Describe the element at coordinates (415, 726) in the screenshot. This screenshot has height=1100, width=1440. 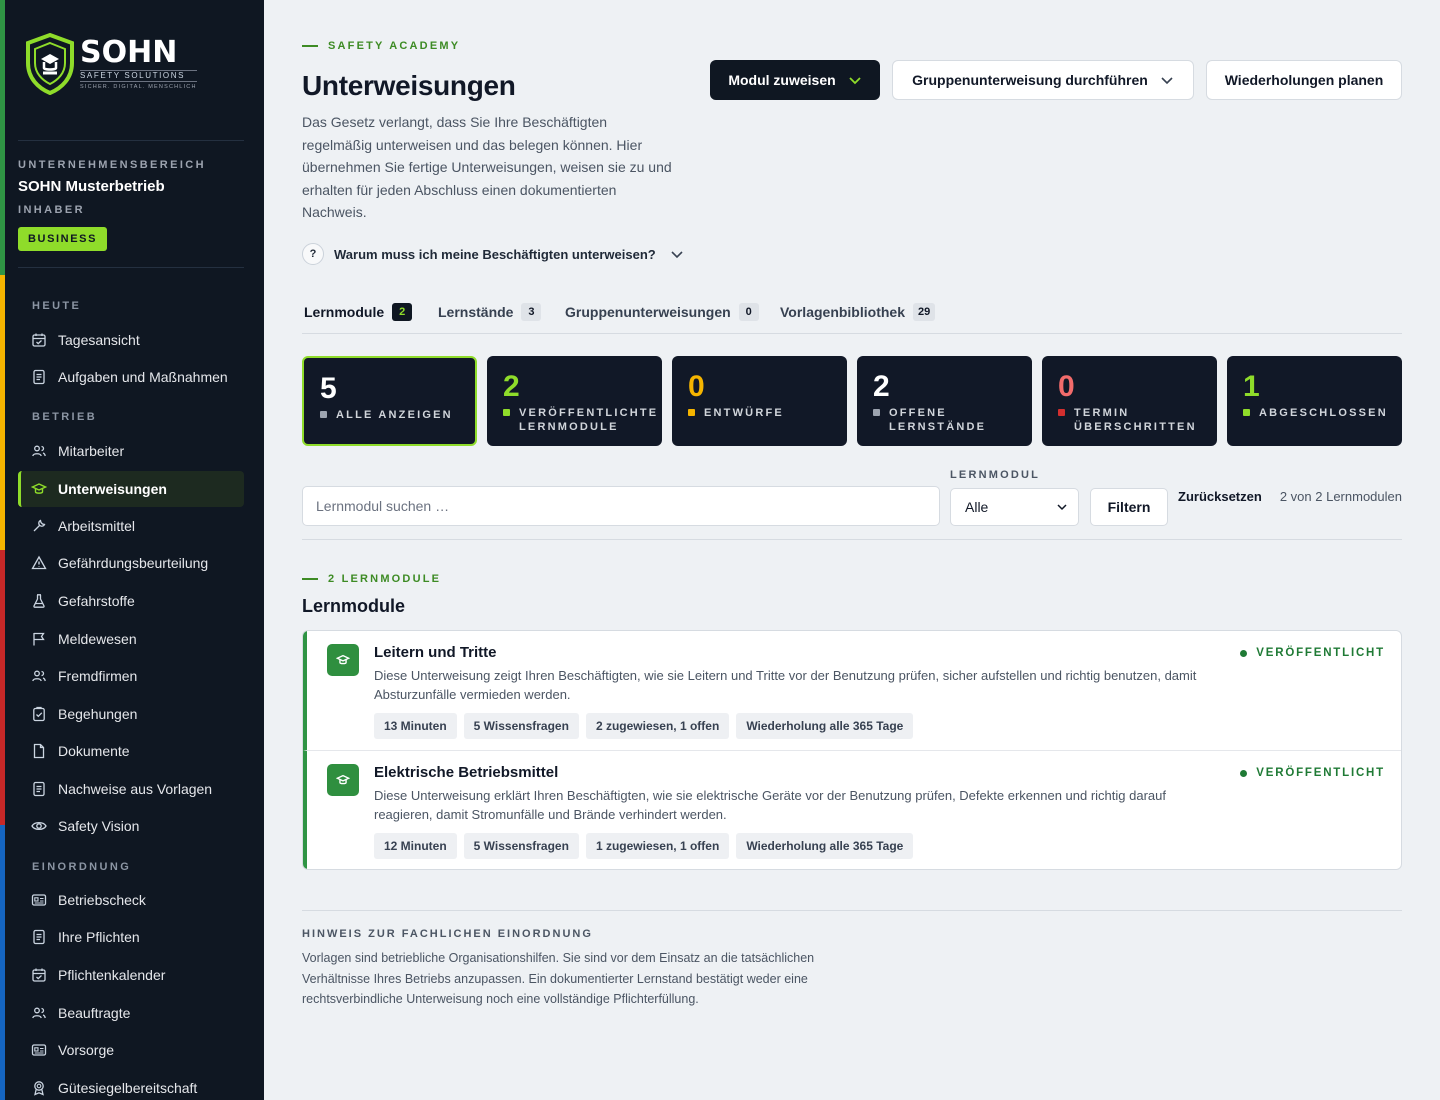
I see `module-tag: 13 Minuten` at that location.